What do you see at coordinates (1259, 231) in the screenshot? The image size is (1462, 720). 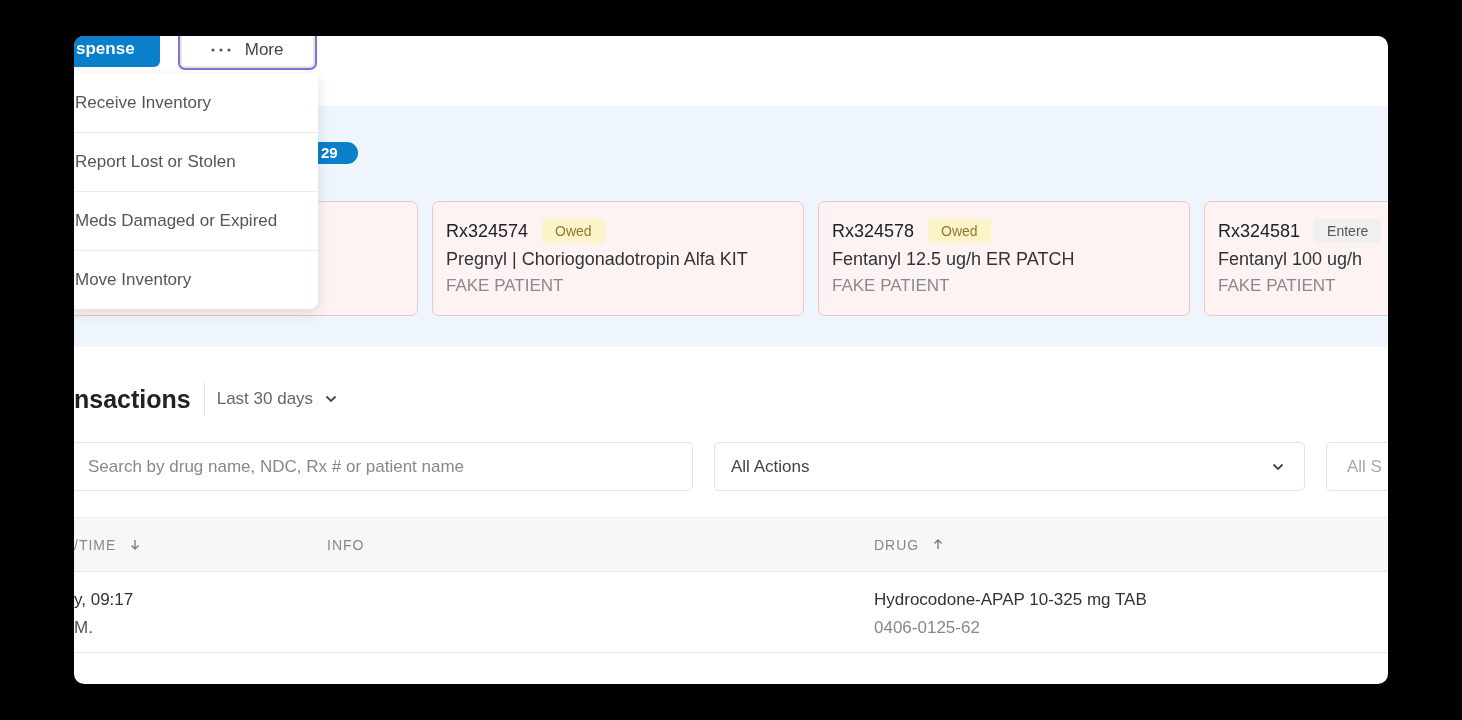 I see `rx-number: Rx324581` at bounding box center [1259, 231].